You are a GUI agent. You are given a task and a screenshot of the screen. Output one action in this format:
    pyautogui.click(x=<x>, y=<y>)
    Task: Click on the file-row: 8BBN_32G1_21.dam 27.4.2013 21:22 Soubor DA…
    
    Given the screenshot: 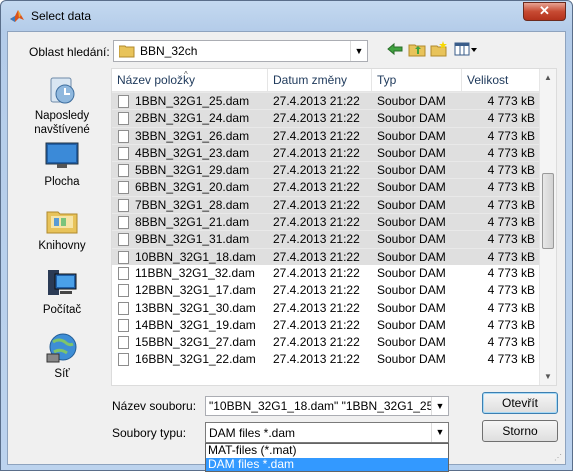 What is the action you would take?
    pyautogui.click(x=326, y=222)
    